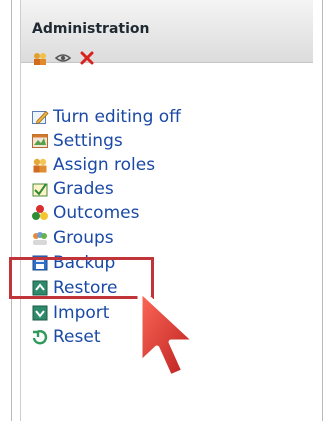 The width and height of the screenshot is (325, 421). Describe the element at coordinates (40, 337) in the screenshot. I see `reset-icon` at that location.